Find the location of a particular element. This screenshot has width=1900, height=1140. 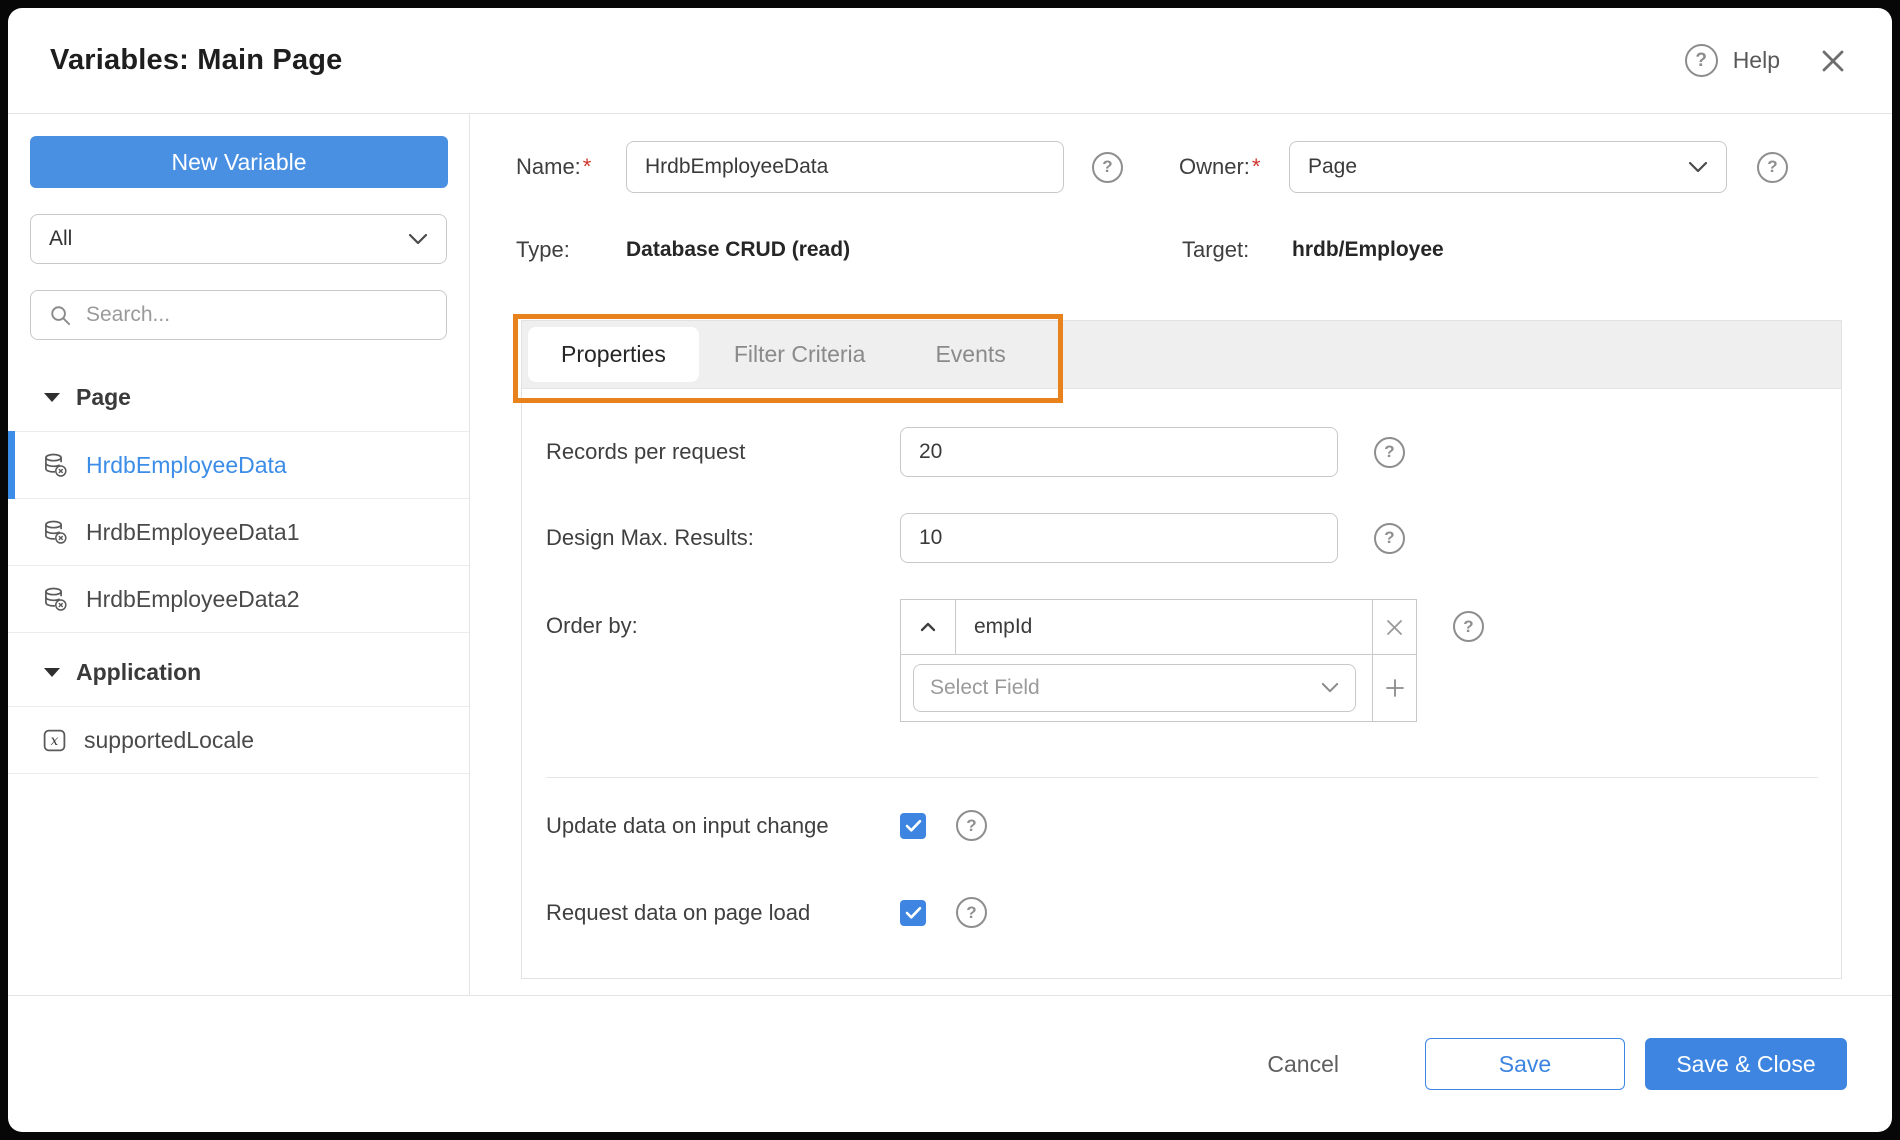

design-max-results-label: Design Max. Results: is located at coordinates (650, 537).